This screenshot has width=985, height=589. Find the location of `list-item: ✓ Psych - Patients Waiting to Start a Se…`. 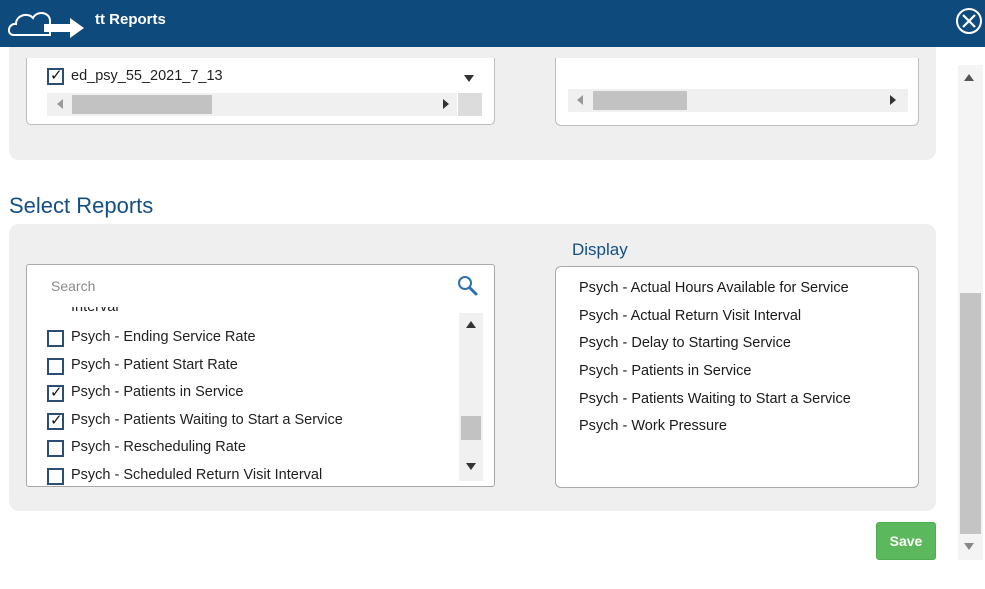

list-item: ✓ Psych - Patients Waiting to Start a Se… is located at coordinates (252, 423).